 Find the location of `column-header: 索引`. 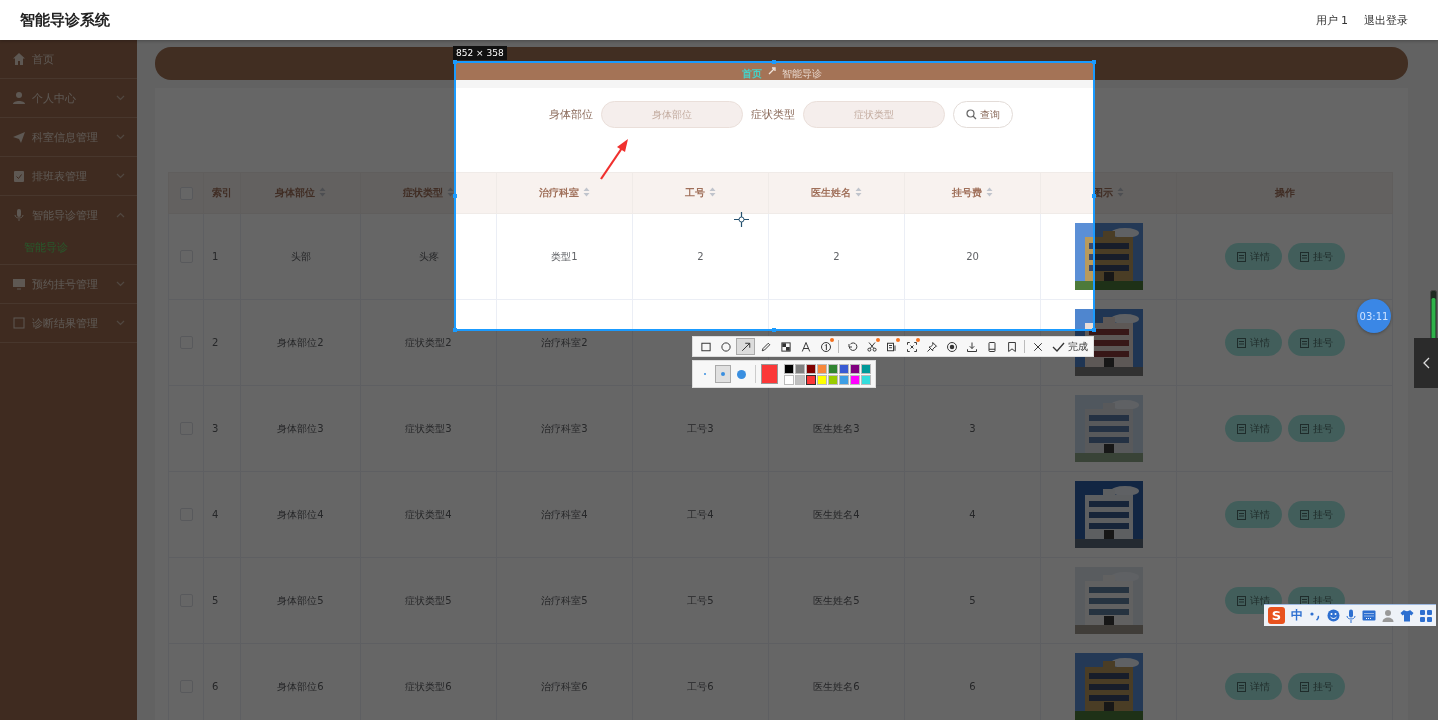

column-header: 索引 is located at coordinates (222, 193).